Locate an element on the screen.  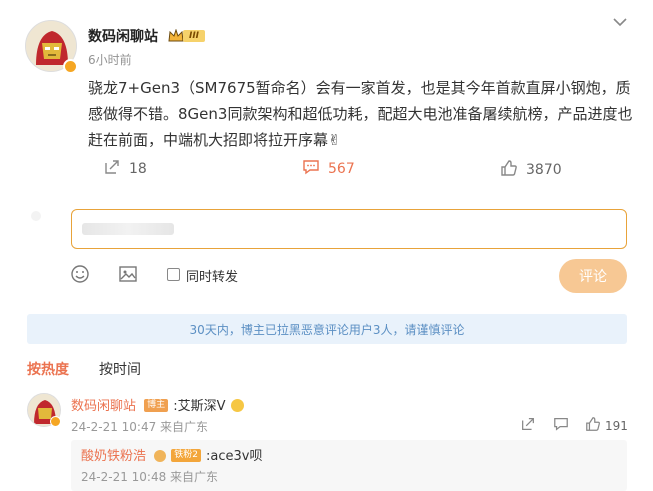
comment-button: 567 is located at coordinates (328, 169).